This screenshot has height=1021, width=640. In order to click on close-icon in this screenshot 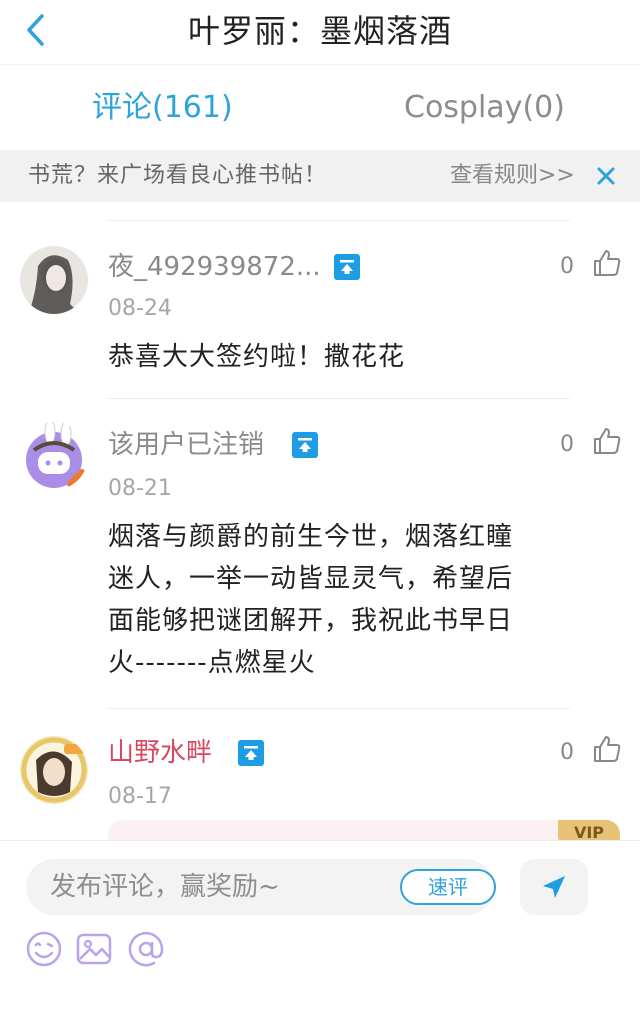, I will do `click(606, 176)`.